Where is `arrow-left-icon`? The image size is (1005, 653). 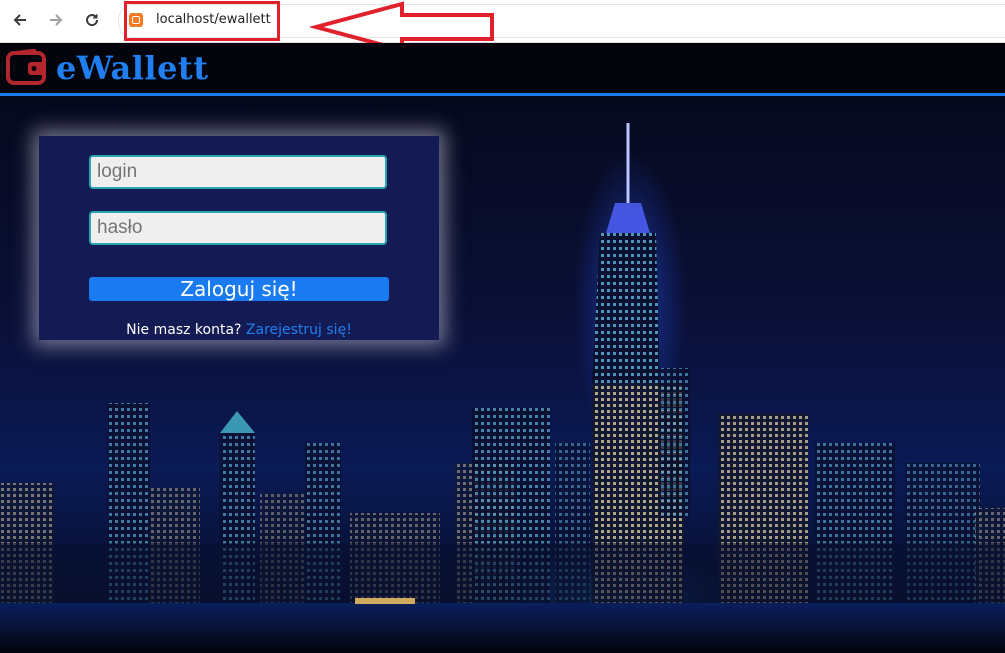 arrow-left-icon is located at coordinates (20, 20).